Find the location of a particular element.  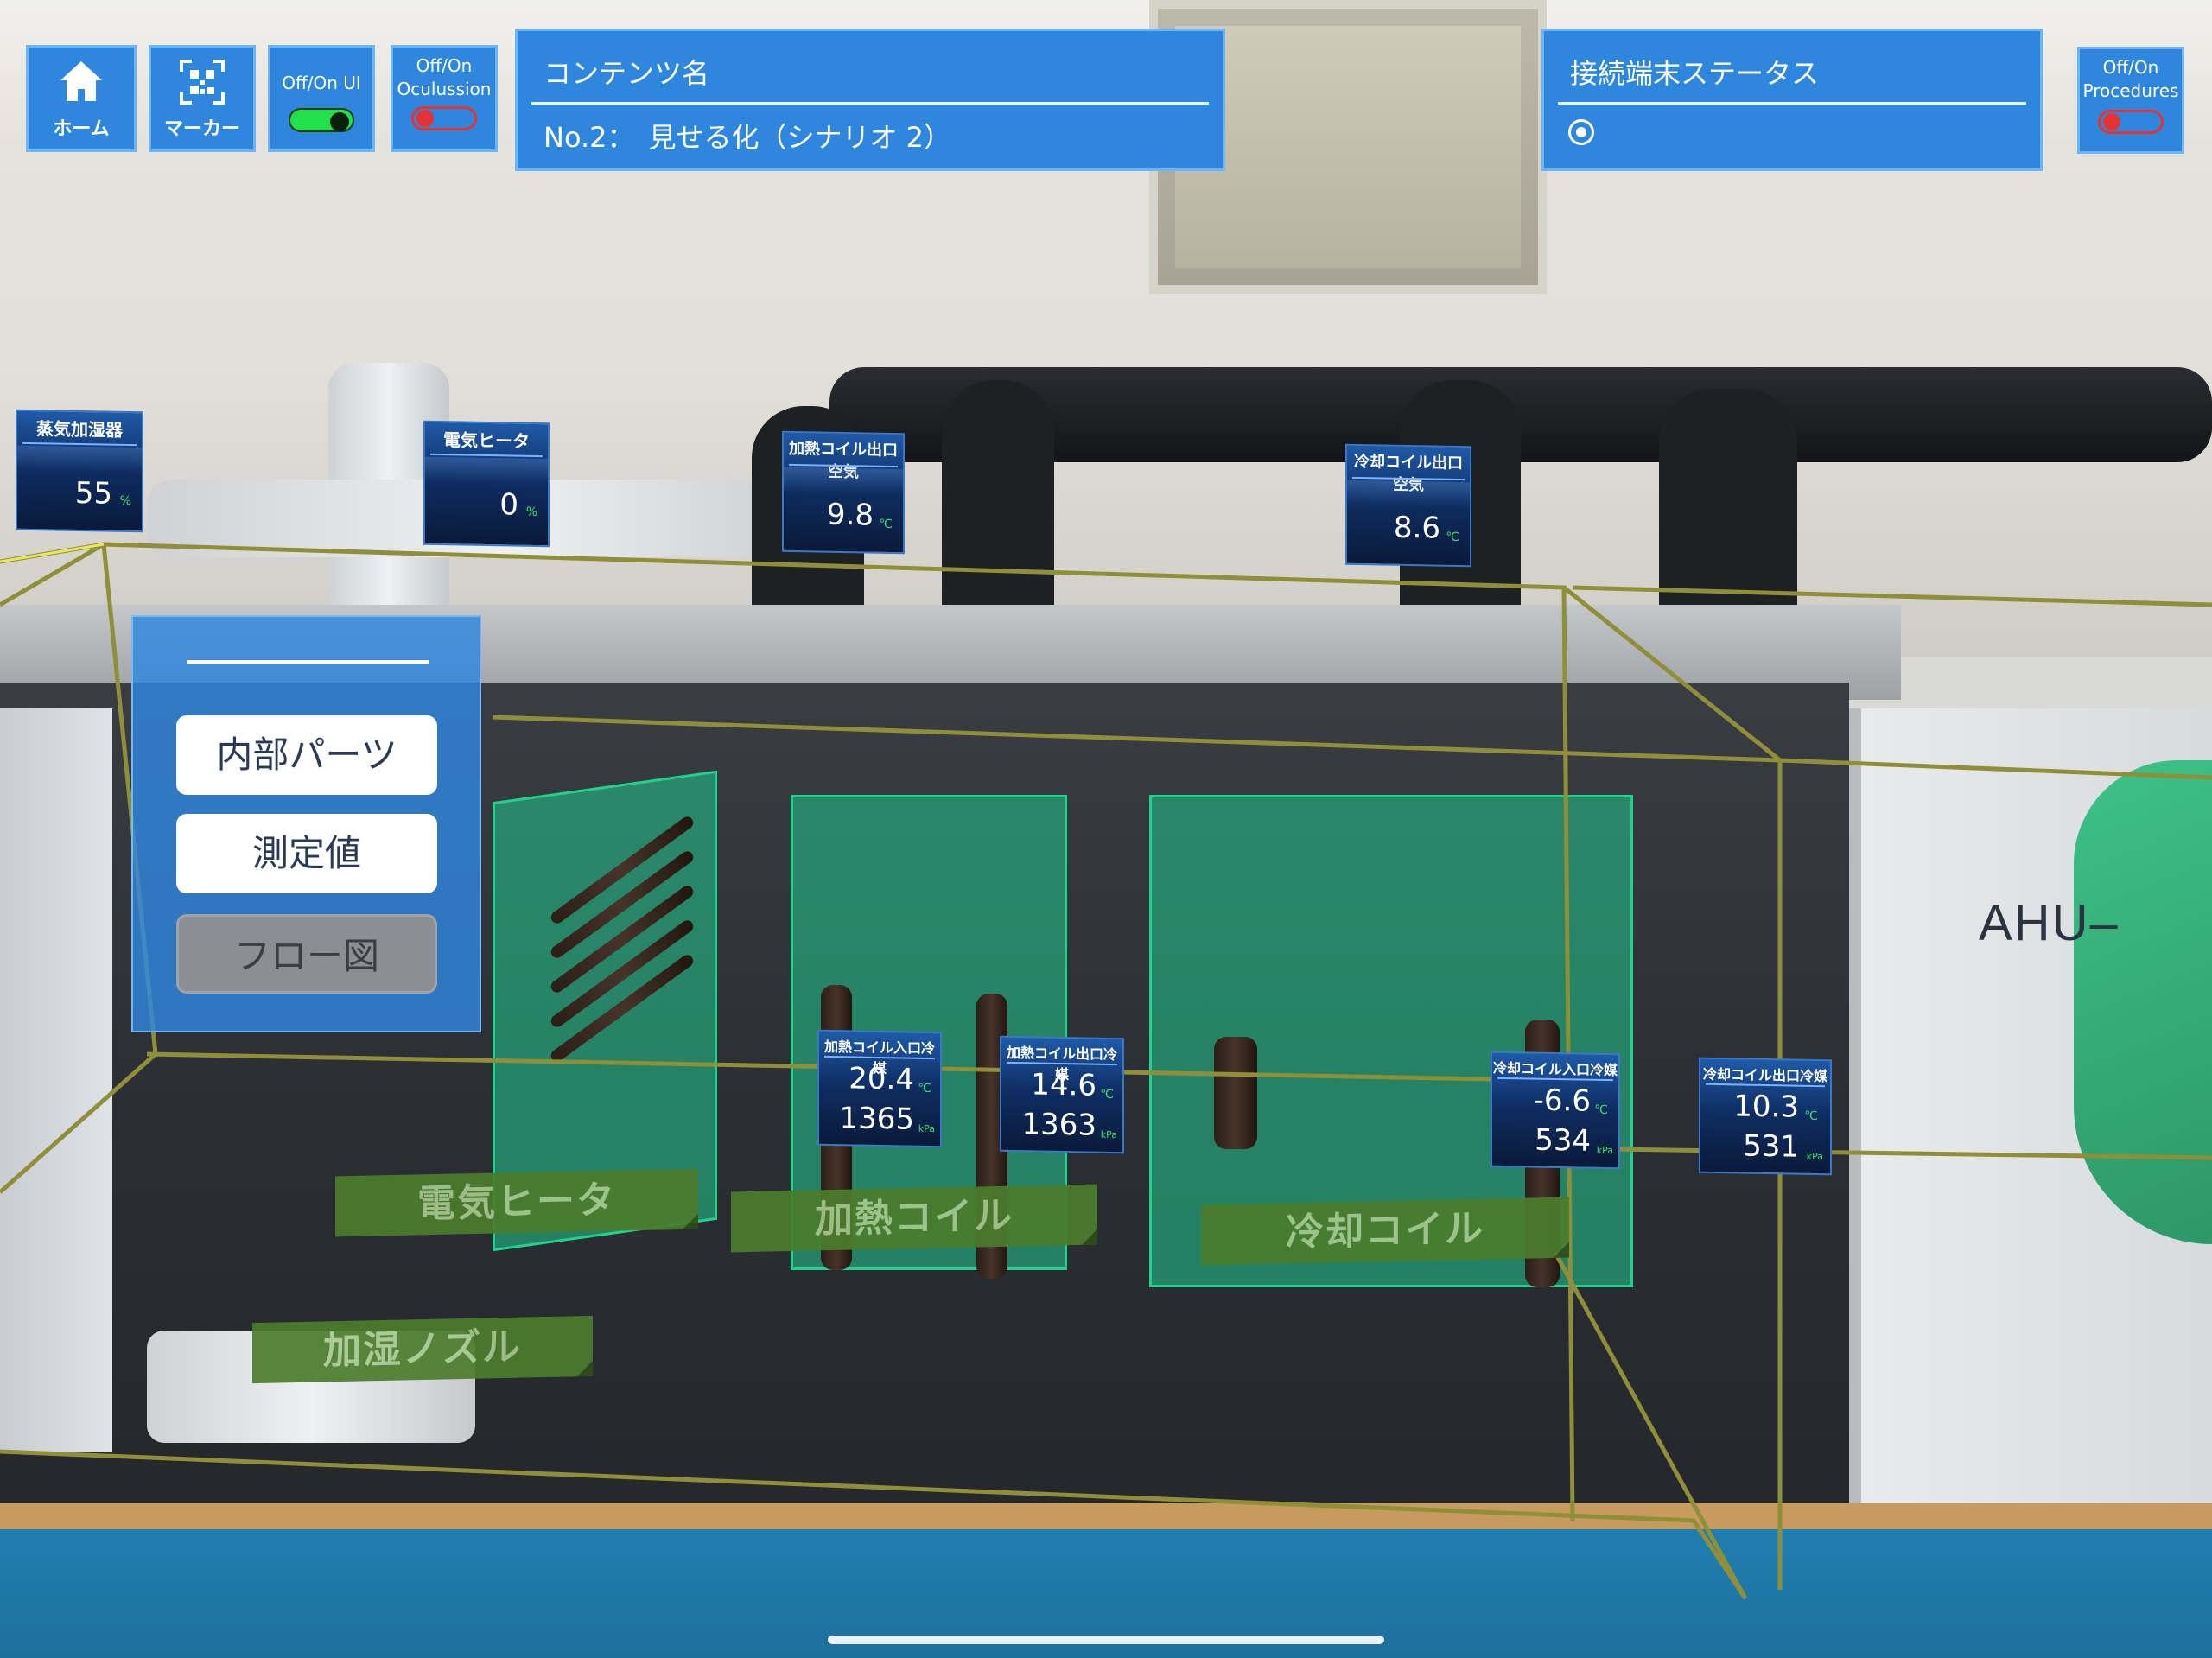

occlusion-toggle-tile: Off/On Oculussion is located at coordinates (444, 98).